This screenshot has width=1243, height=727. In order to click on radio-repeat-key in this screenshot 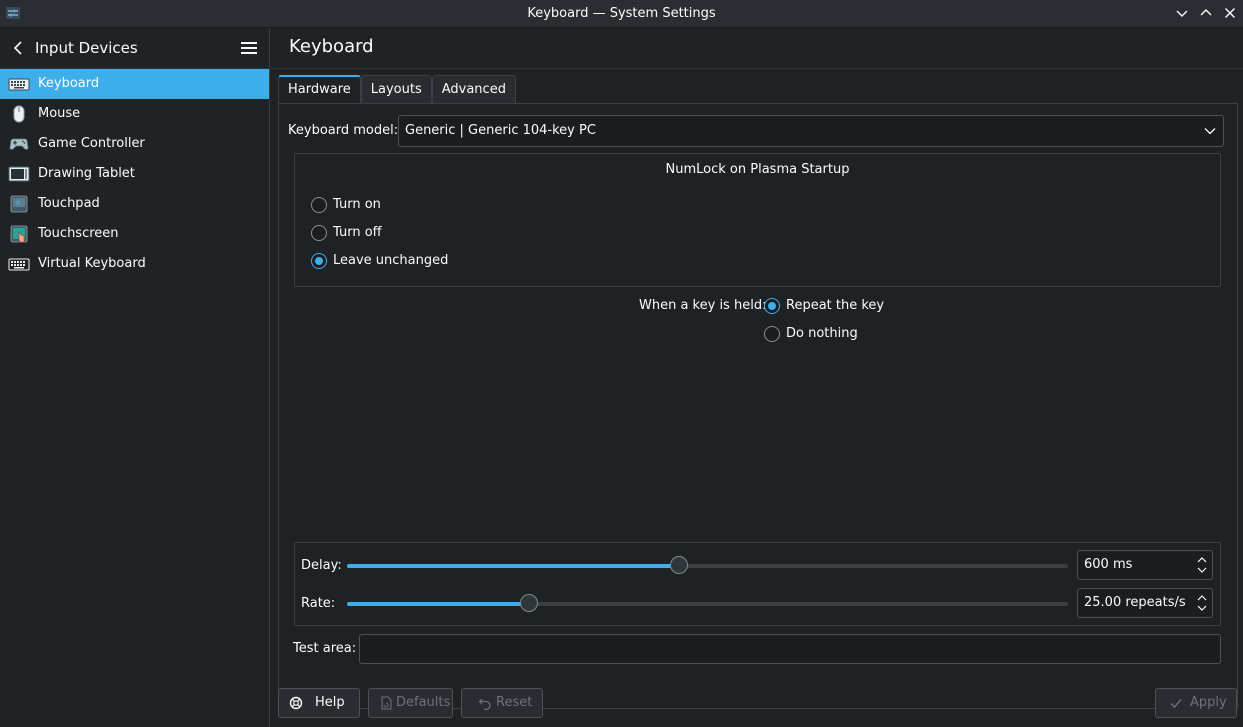, I will do `click(772, 306)`.